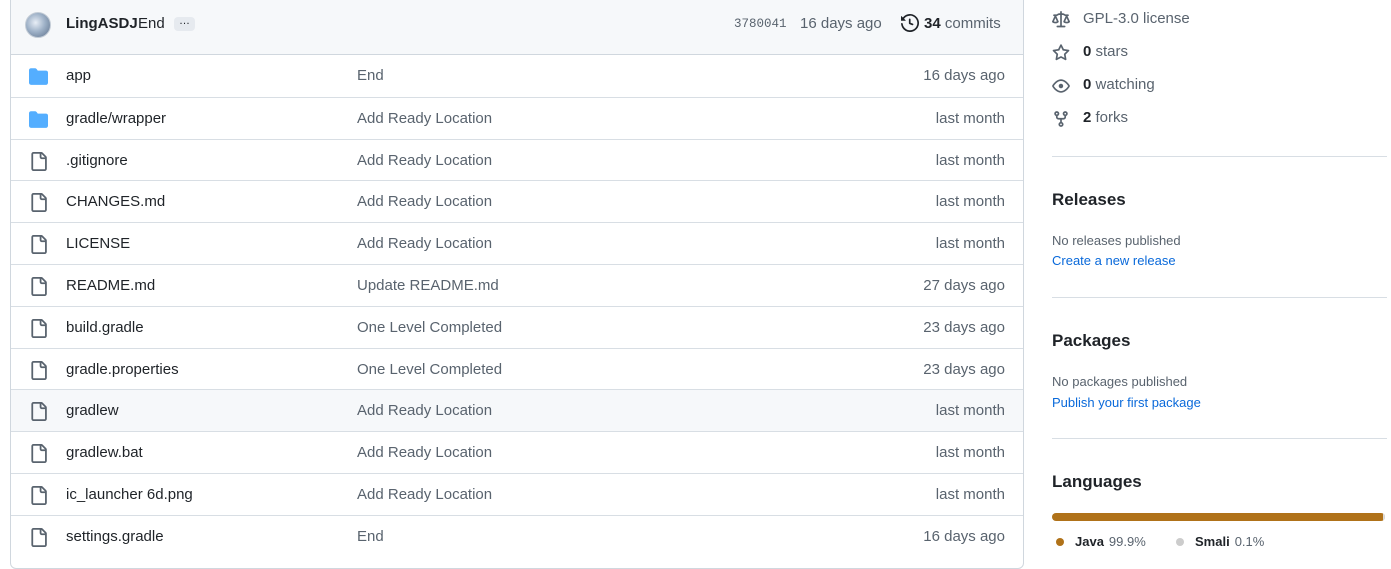 This screenshot has height=569, width=1391. Describe the element at coordinates (964, 285) in the screenshot. I see `file-commit-age: 27 days ago` at that location.